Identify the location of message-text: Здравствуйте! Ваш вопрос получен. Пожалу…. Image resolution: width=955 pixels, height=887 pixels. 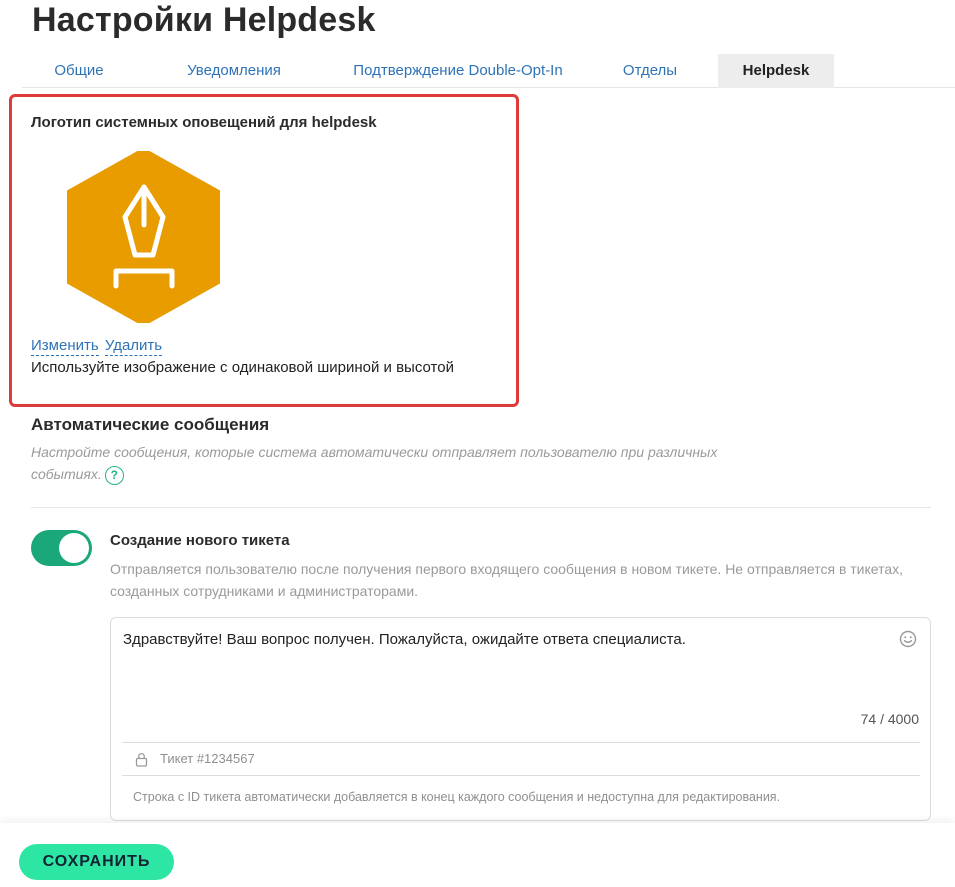
(404, 639).